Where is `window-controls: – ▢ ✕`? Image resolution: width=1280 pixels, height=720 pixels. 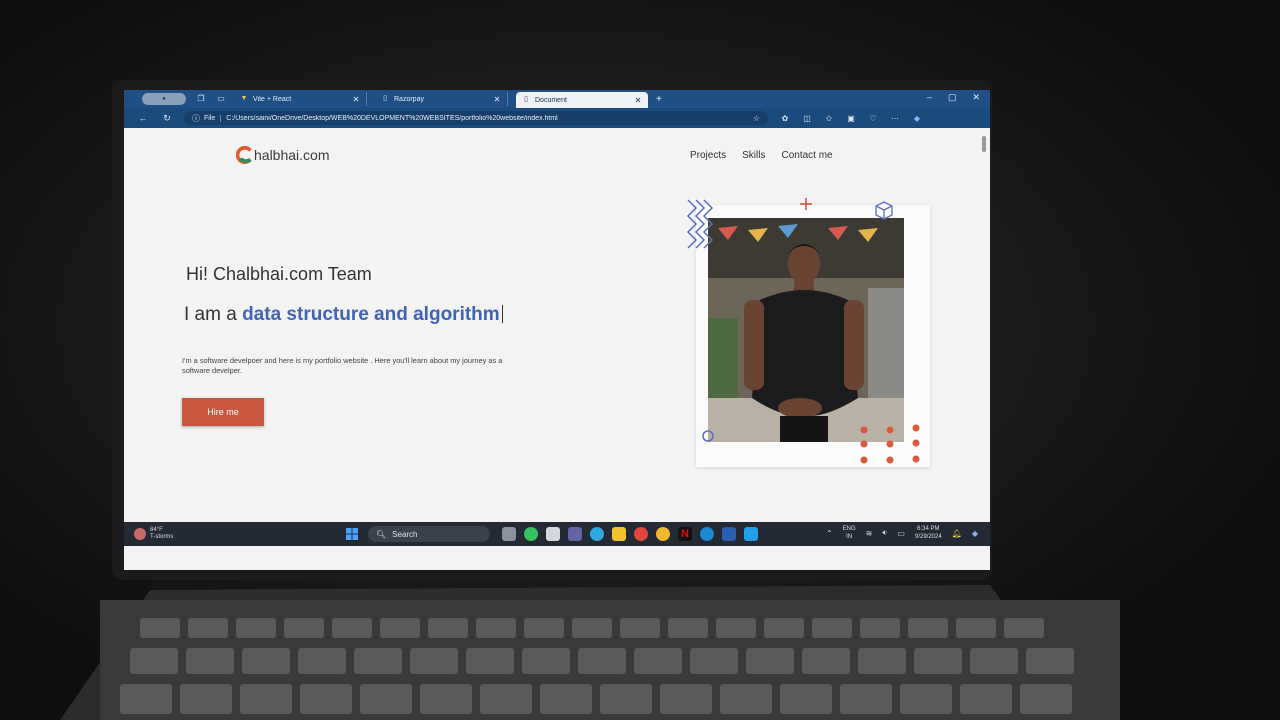
window-controls: – ▢ ✕ is located at coordinates (953, 97).